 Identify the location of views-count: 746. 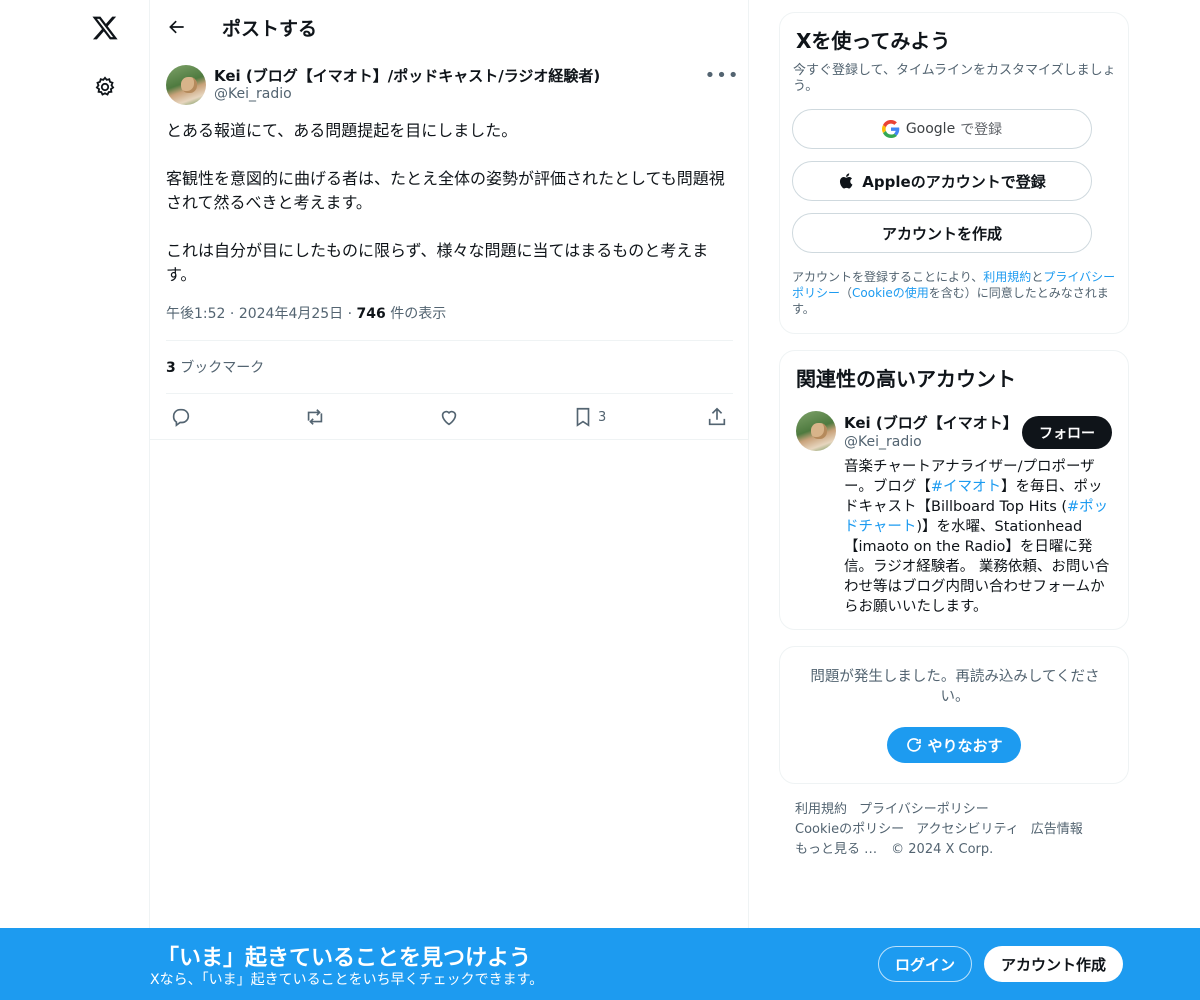
(371, 314).